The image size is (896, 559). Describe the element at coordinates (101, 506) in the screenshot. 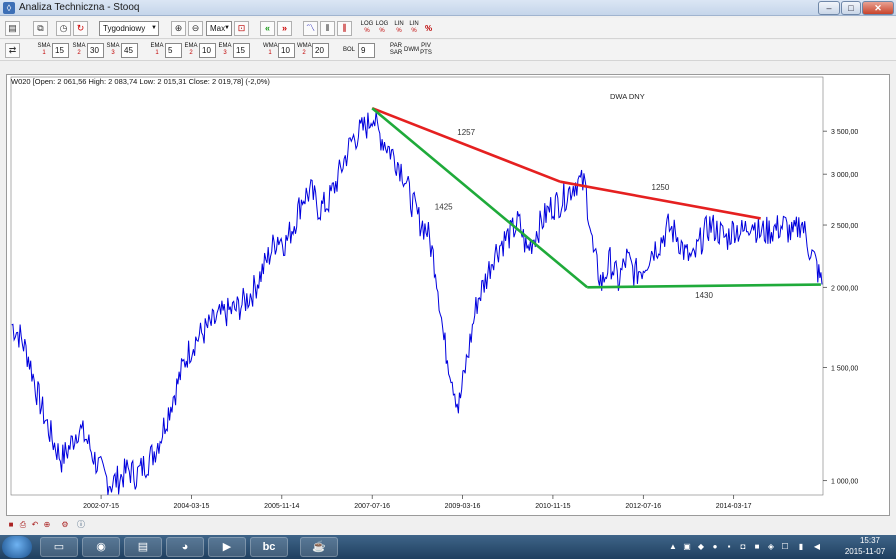

I see `x-tick-label: 2002-07-15` at that location.